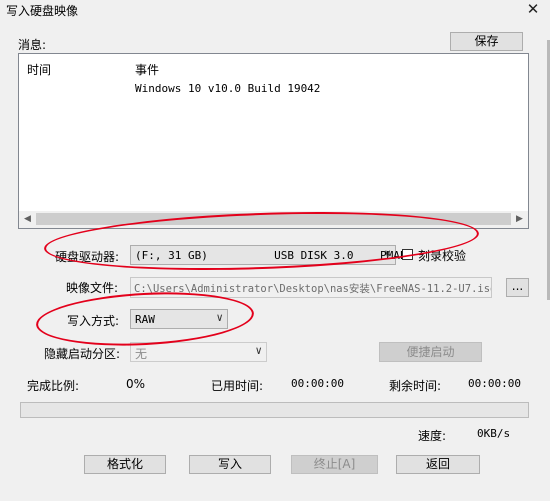 This screenshot has width=550, height=501. What do you see at coordinates (42, 11) in the screenshot?
I see `window-title: 写入硬盘映像` at bounding box center [42, 11].